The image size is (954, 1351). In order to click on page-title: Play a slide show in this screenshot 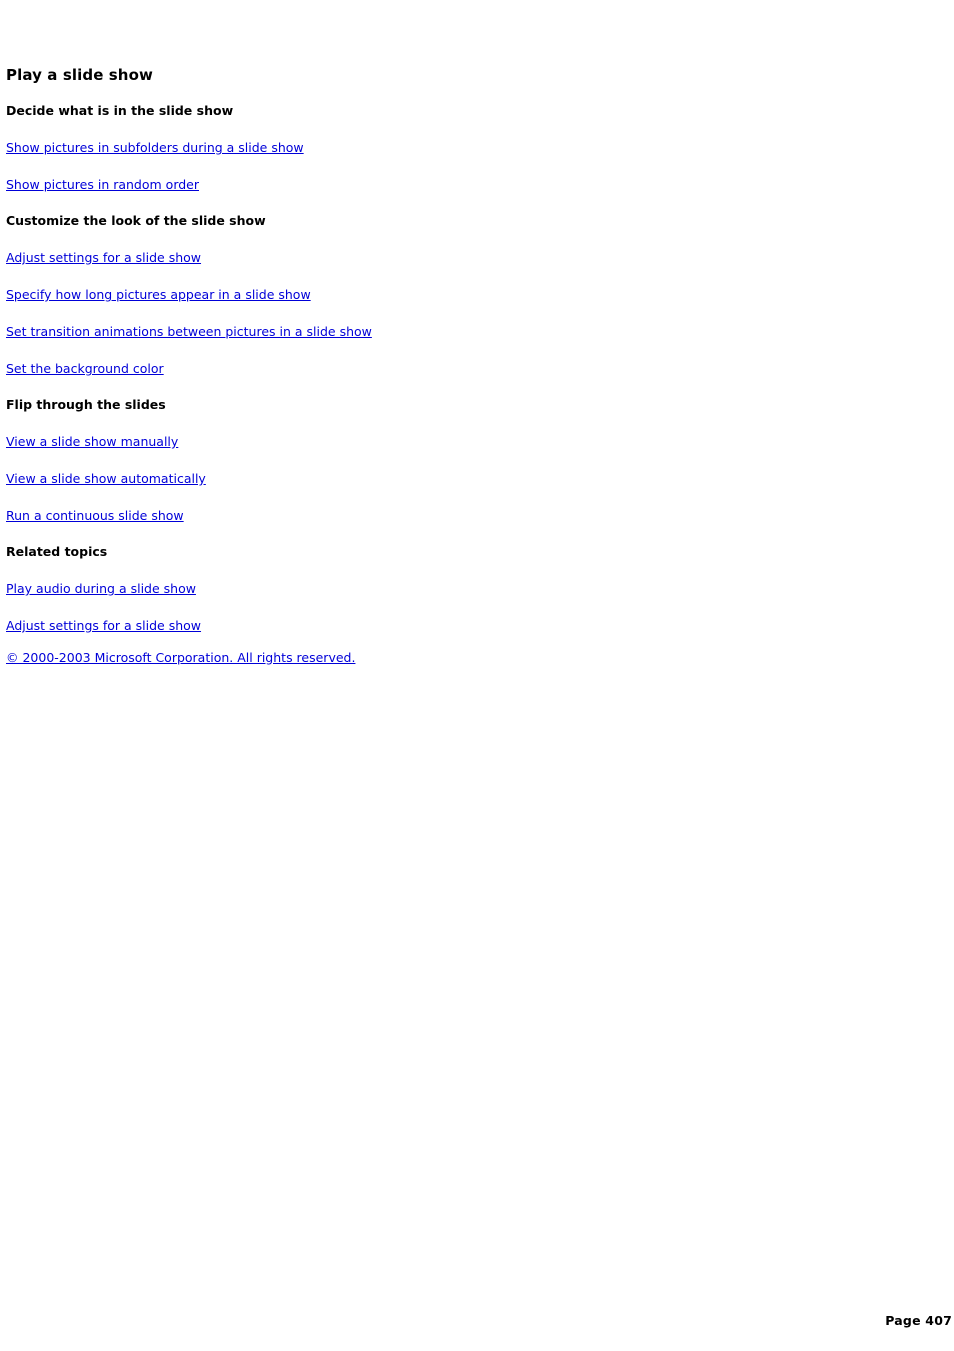, I will do `click(79, 75)`.